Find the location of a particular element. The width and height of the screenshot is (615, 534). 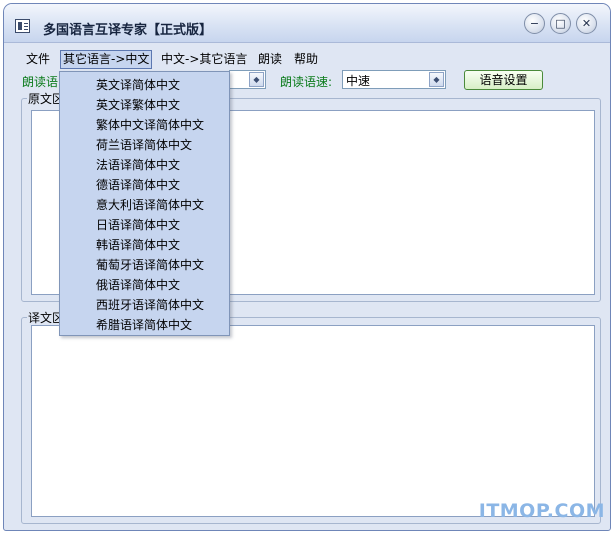

dropdown-item-greek: 希腊语译简体中文 is located at coordinates (144, 325).